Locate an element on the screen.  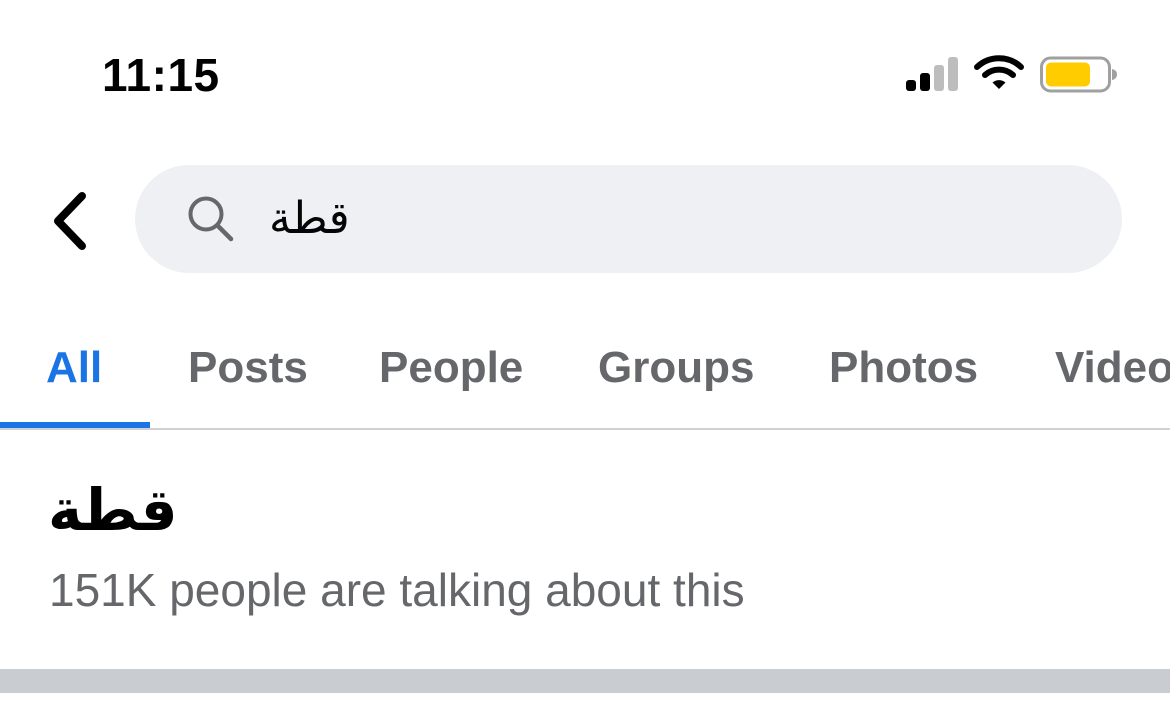
battery-icon is located at coordinates (1078, 74).